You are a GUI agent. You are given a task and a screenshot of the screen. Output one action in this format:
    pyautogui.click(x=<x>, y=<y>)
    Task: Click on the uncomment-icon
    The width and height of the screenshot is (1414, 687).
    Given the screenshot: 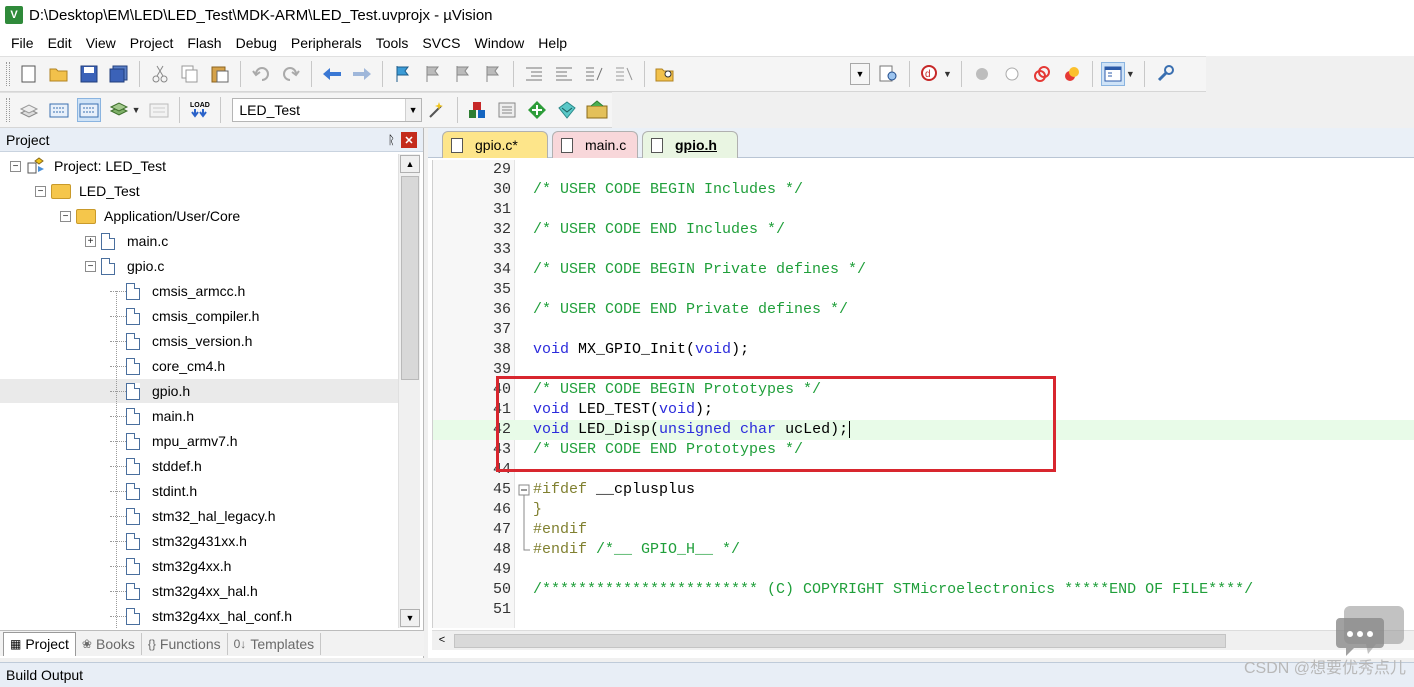 What is the action you would take?
    pyautogui.click(x=624, y=74)
    